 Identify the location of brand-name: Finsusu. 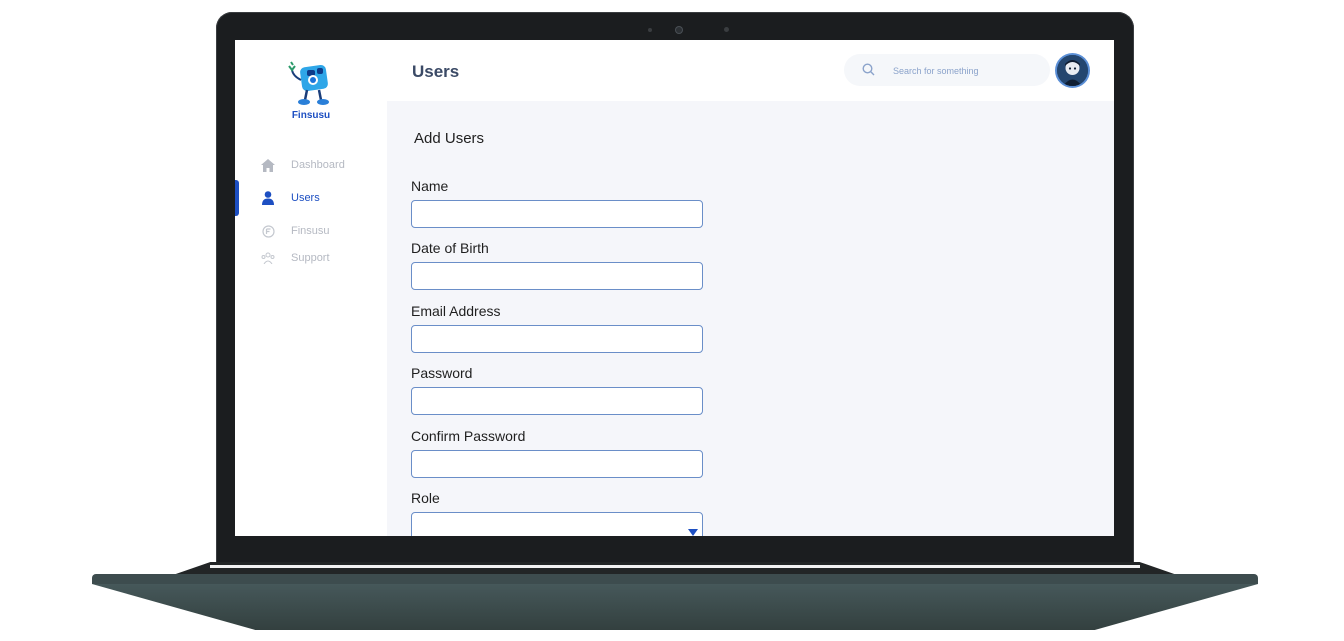
(311, 115).